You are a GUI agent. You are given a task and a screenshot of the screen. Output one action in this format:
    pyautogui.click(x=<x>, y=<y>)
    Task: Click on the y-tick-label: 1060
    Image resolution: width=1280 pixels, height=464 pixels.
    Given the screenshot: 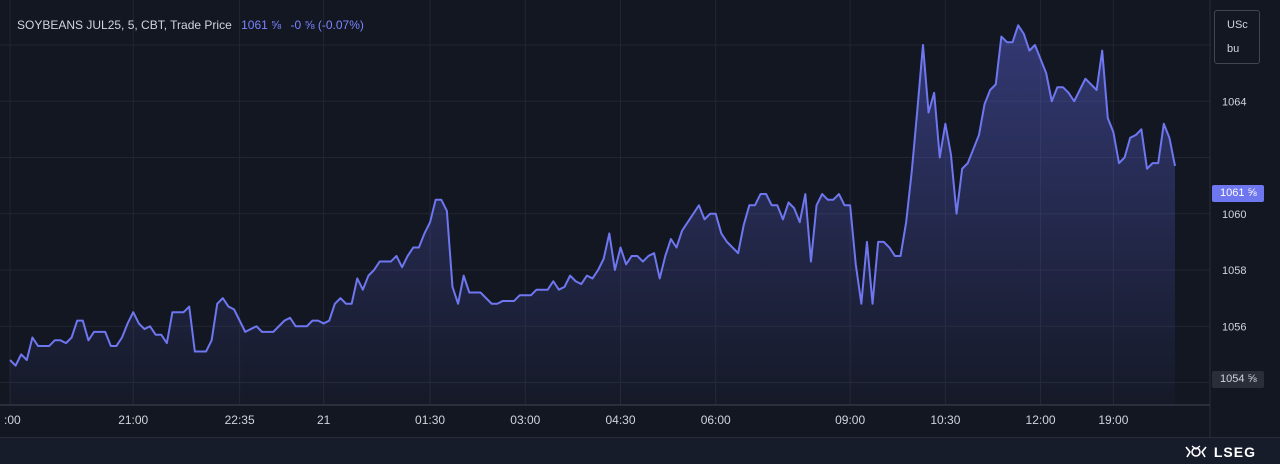 What is the action you would take?
    pyautogui.click(x=1234, y=215)
    